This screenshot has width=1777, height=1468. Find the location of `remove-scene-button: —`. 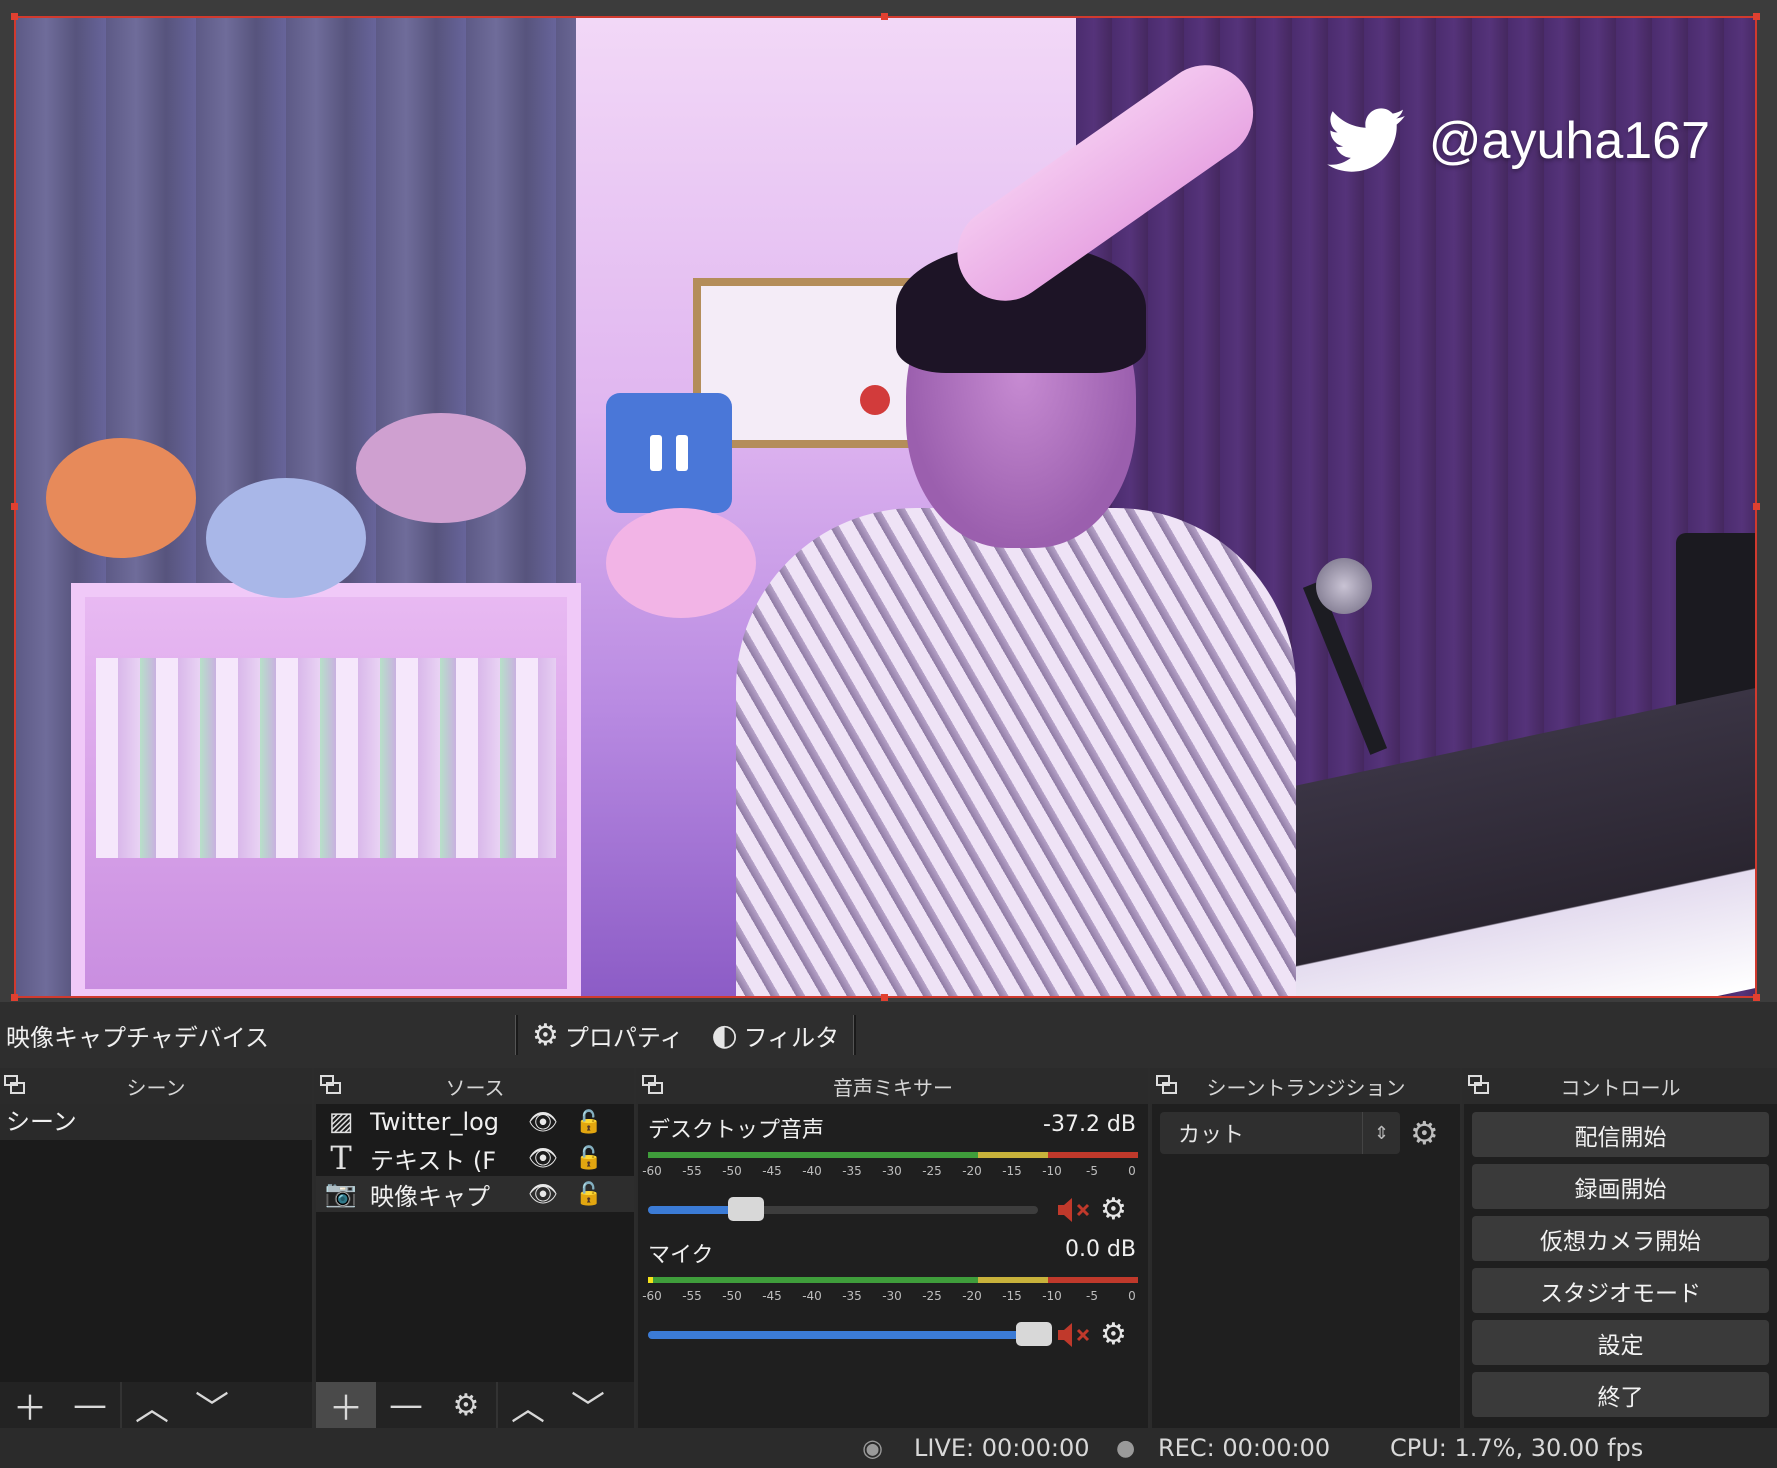

remove-scene-button: — is located at coordinates (90, 1405).